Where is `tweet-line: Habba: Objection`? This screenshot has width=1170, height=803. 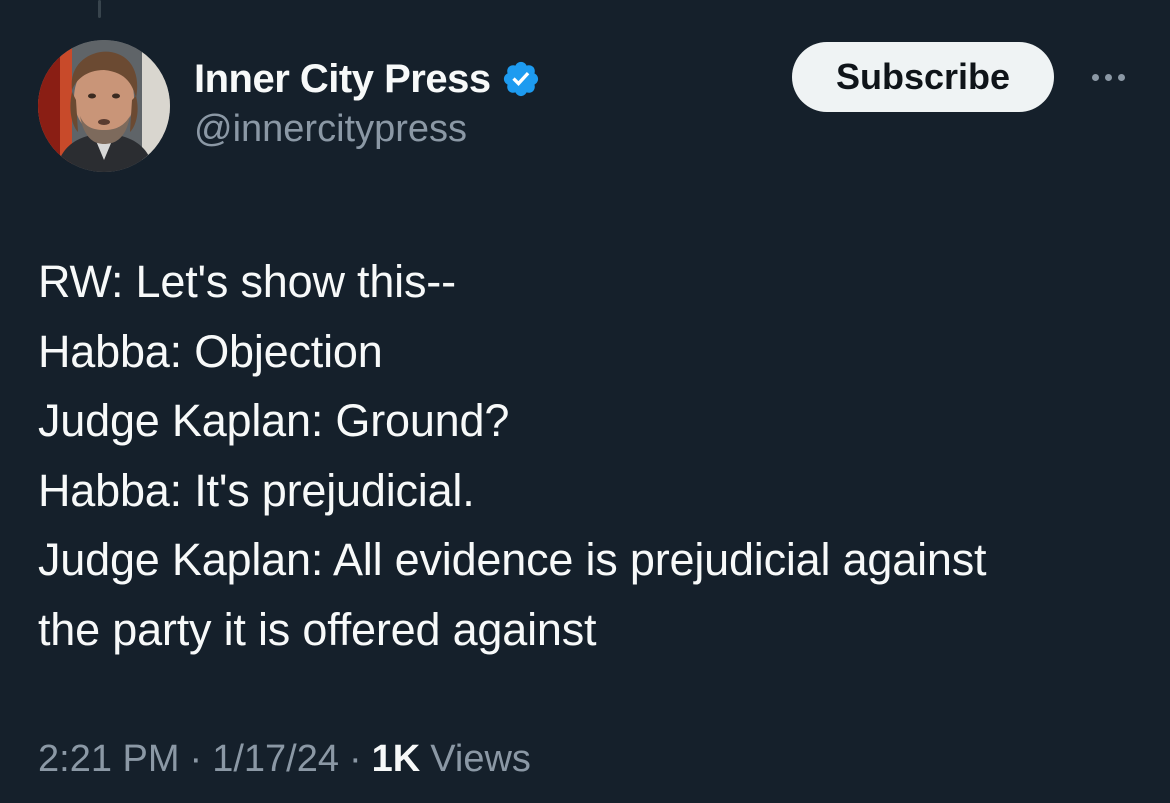 tweet-line: Habba: Objection is located at coordinates (210, 351).